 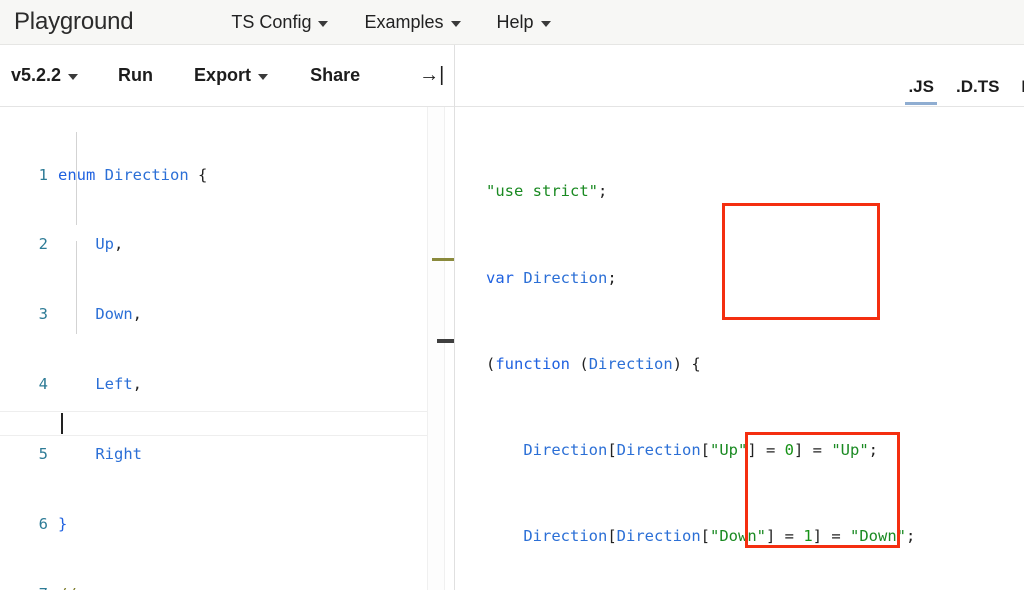 I want to click on line-number: 6, so click(x=43, y=524).